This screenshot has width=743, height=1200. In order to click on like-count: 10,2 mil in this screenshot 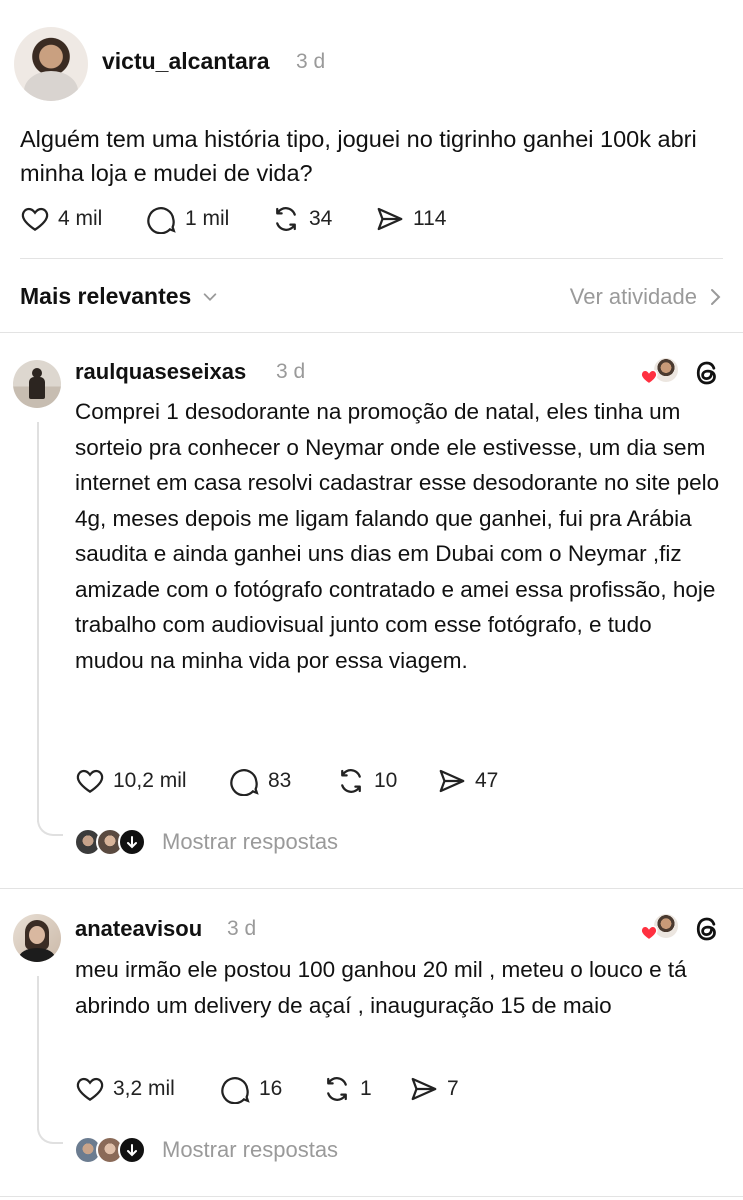, I will do `click(150, 780)`.